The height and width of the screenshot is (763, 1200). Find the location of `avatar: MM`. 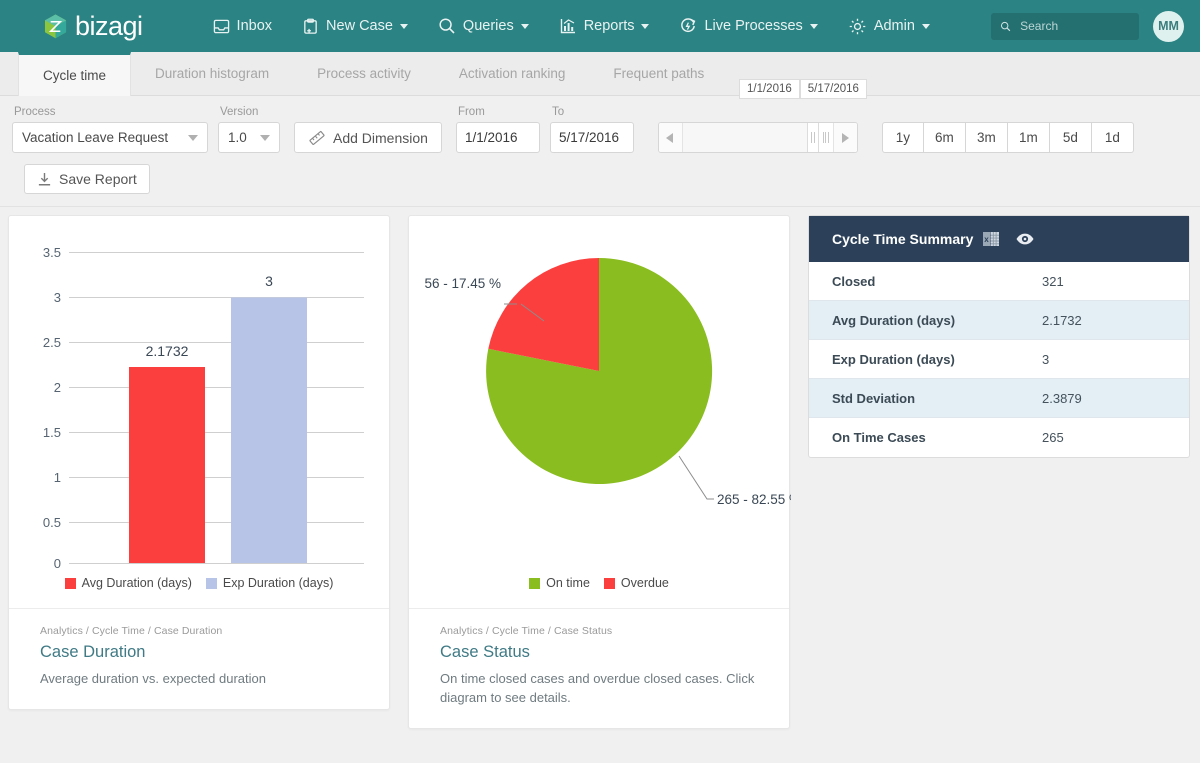

avatar: MM is located at coordinates (1168, 26).